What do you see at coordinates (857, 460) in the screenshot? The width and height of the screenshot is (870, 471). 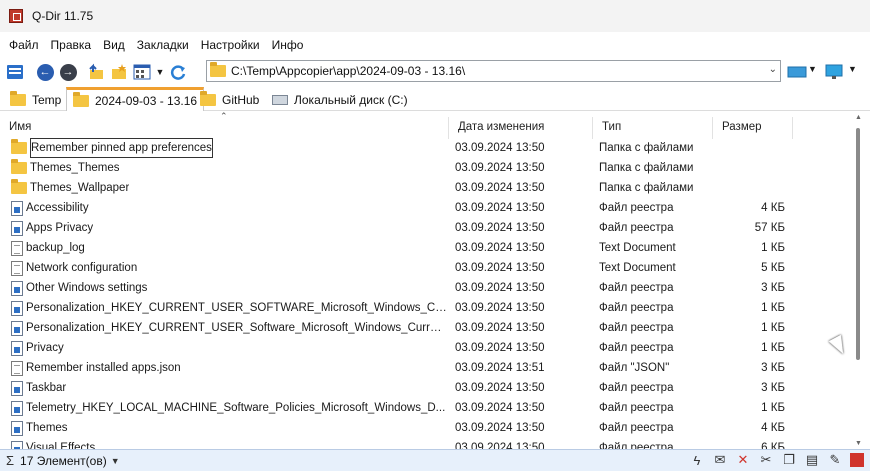 I see `red-square-icon` at bounding box center [857, 460].